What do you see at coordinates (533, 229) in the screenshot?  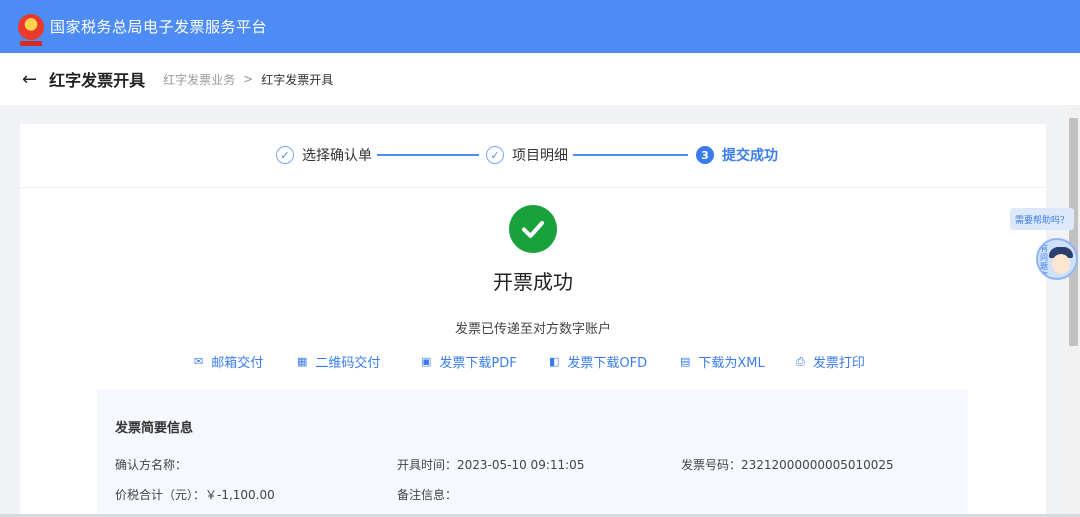 I see `success-check-icon` at bounding box center [533, 229].